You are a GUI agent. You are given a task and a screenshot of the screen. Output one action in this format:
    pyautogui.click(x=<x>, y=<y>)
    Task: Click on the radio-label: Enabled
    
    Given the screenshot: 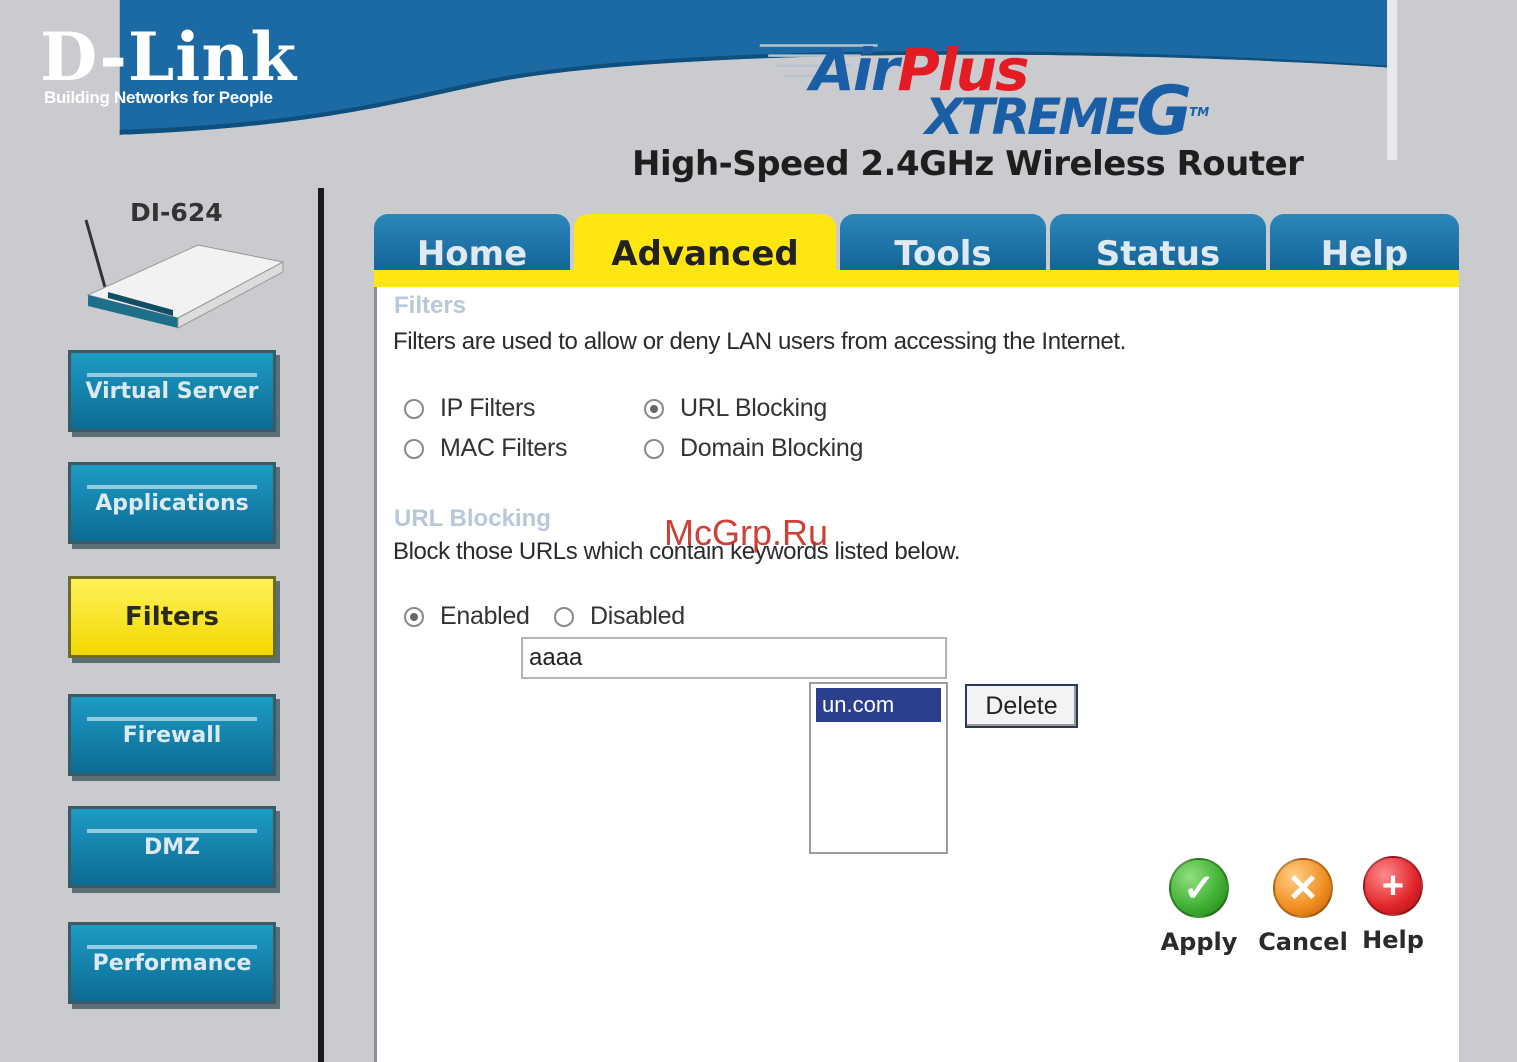 What is the action you would take?
    pyautogui.click(x=485, y=616)
    